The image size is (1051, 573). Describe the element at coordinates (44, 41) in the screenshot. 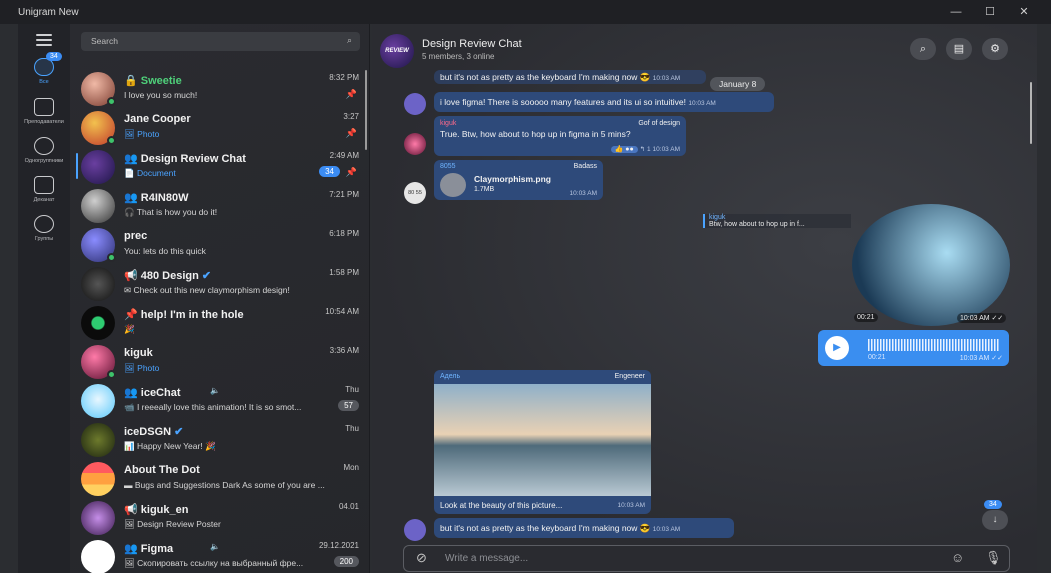

I see `hamburger-menu-icon` at that location.